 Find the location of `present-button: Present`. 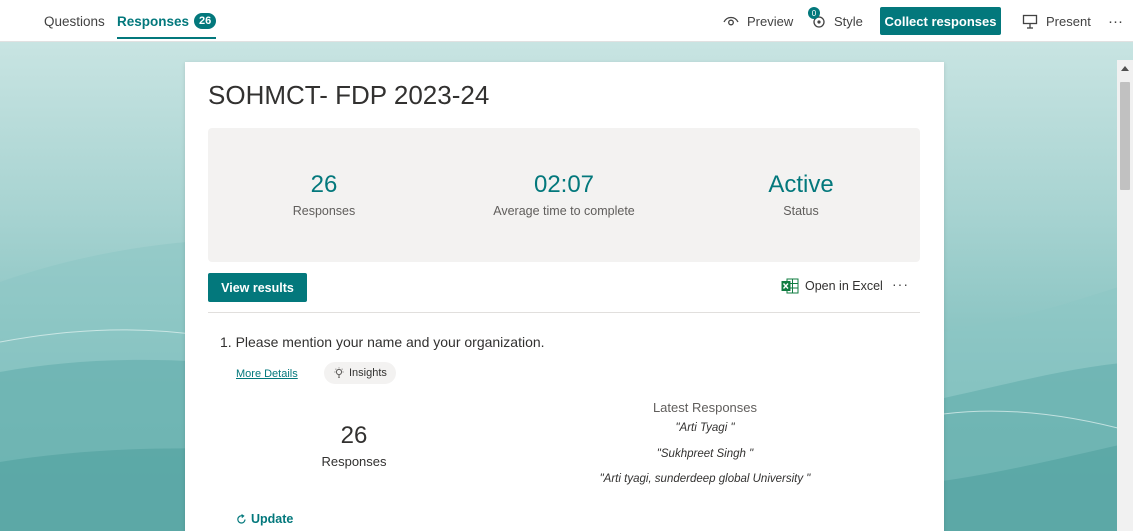

present-button: Present is located at coordinates (1056, 21).